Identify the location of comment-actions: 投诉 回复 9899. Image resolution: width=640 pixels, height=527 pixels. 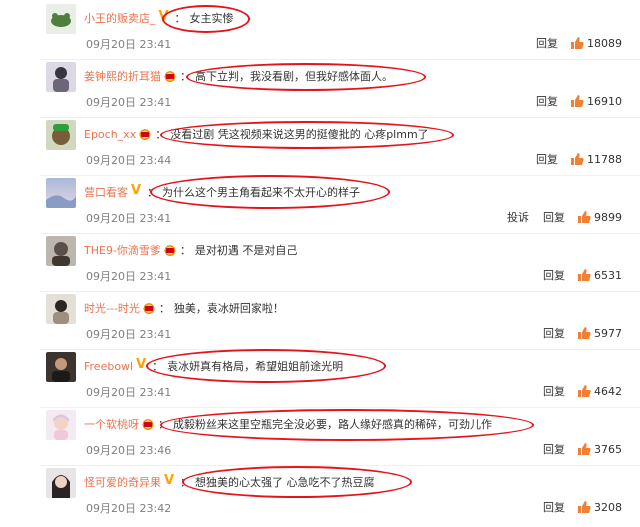
(557, 217).